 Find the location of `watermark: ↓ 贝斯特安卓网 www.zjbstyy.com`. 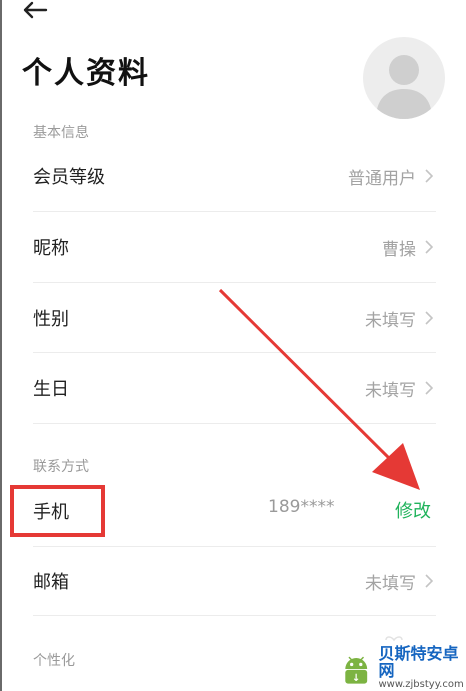

watermark: ↓ 贝斯特安卓网 www.zjbstyy.com is located at coordinates (402, 668).